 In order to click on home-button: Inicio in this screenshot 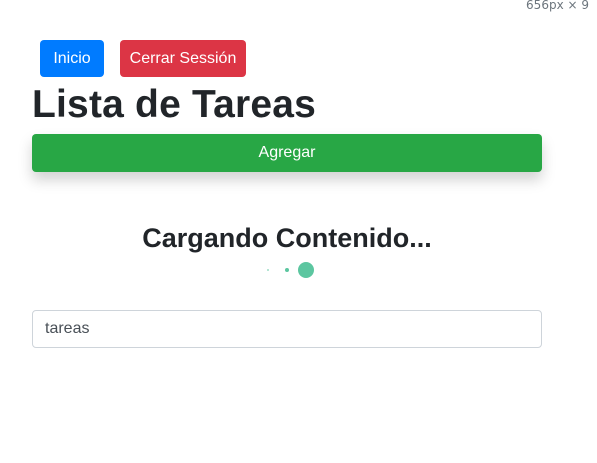, I will do `click(72, 58)`.